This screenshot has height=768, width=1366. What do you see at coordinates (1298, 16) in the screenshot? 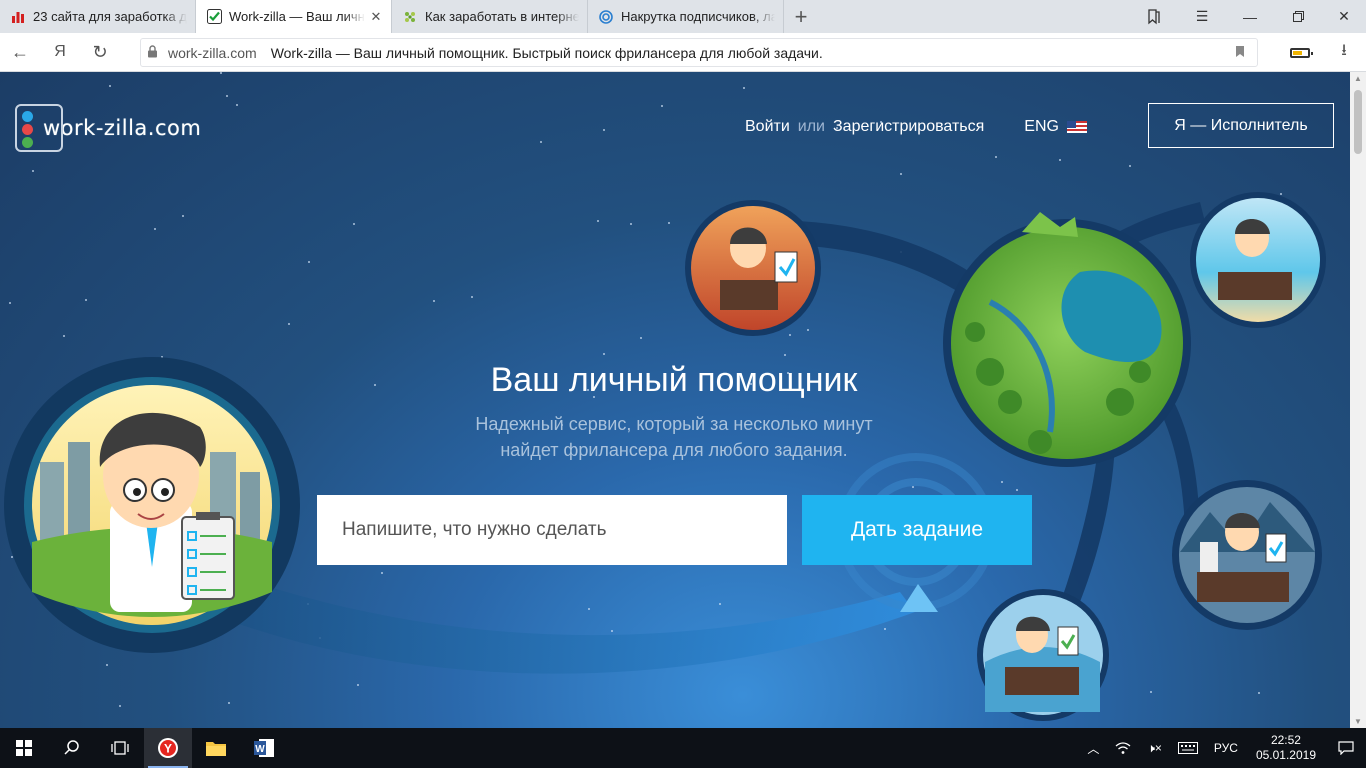
I see `restore-icon` at bounding box center [1298, 16].